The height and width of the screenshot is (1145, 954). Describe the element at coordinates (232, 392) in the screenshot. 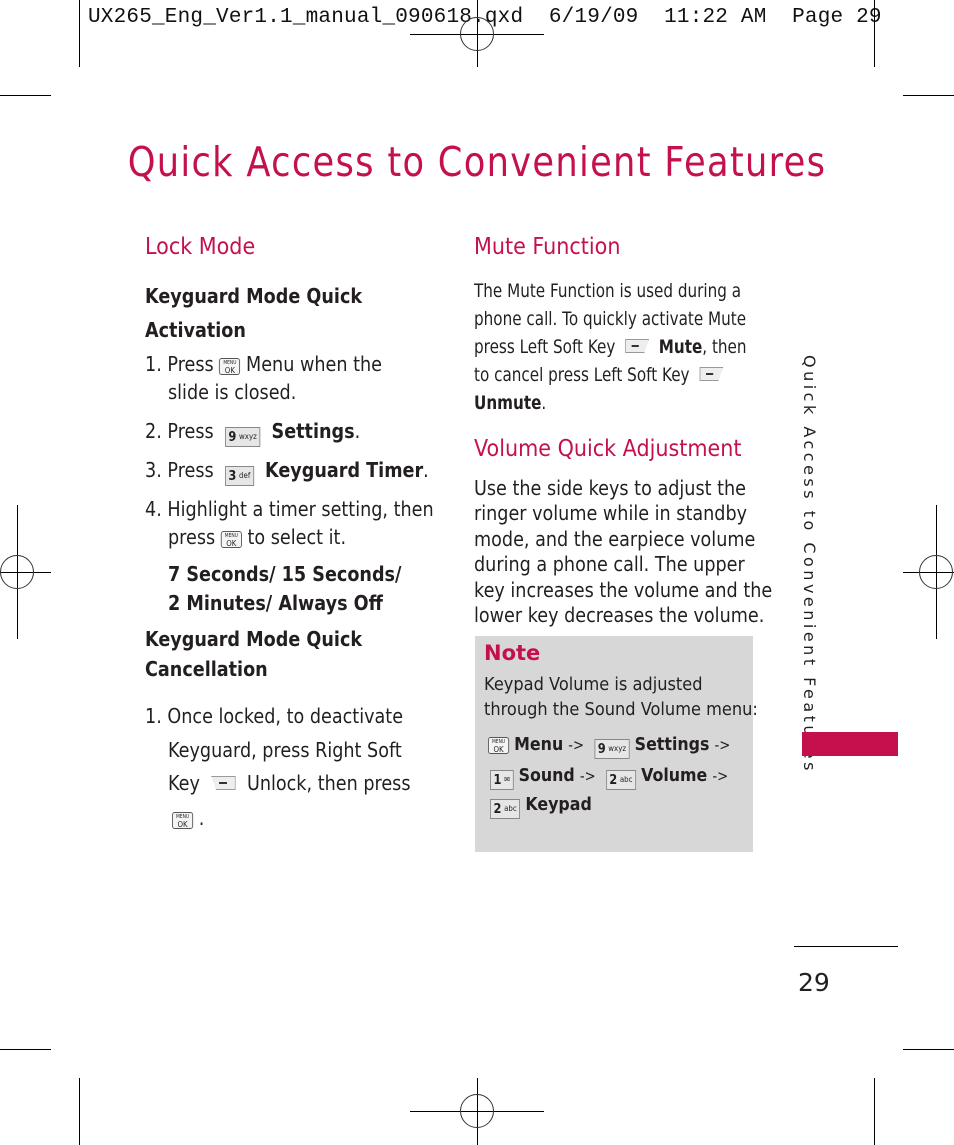

I see `step-1-line2: slide is closed.` at that location.